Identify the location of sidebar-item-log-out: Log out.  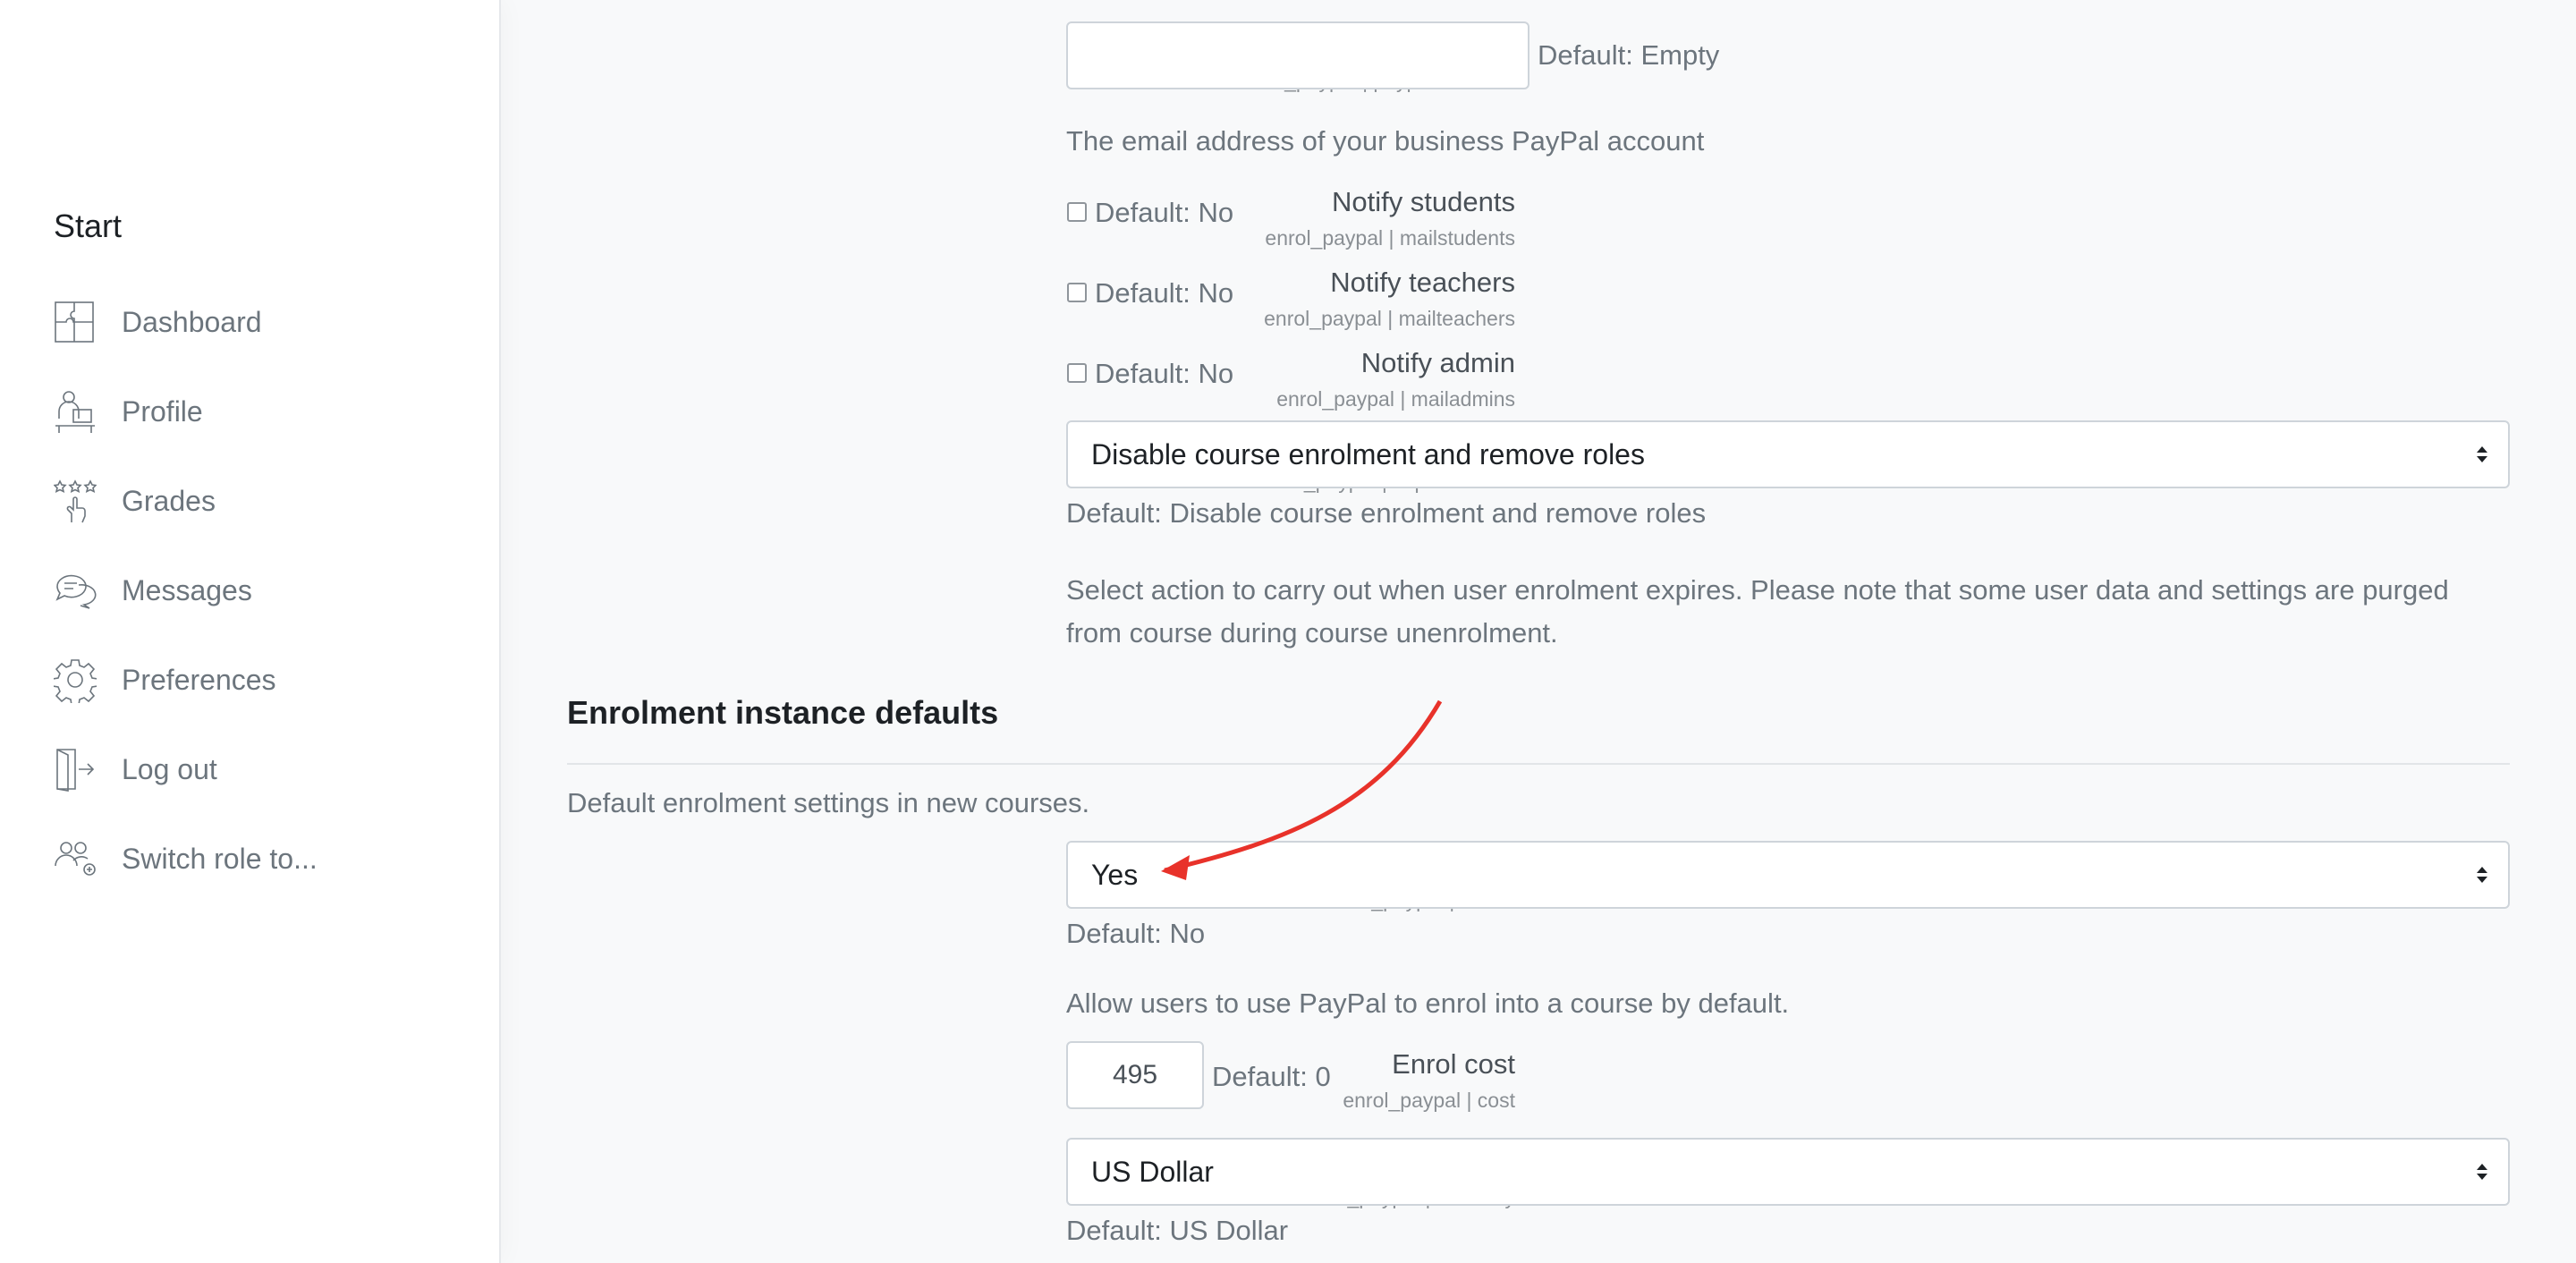
(259, 769).